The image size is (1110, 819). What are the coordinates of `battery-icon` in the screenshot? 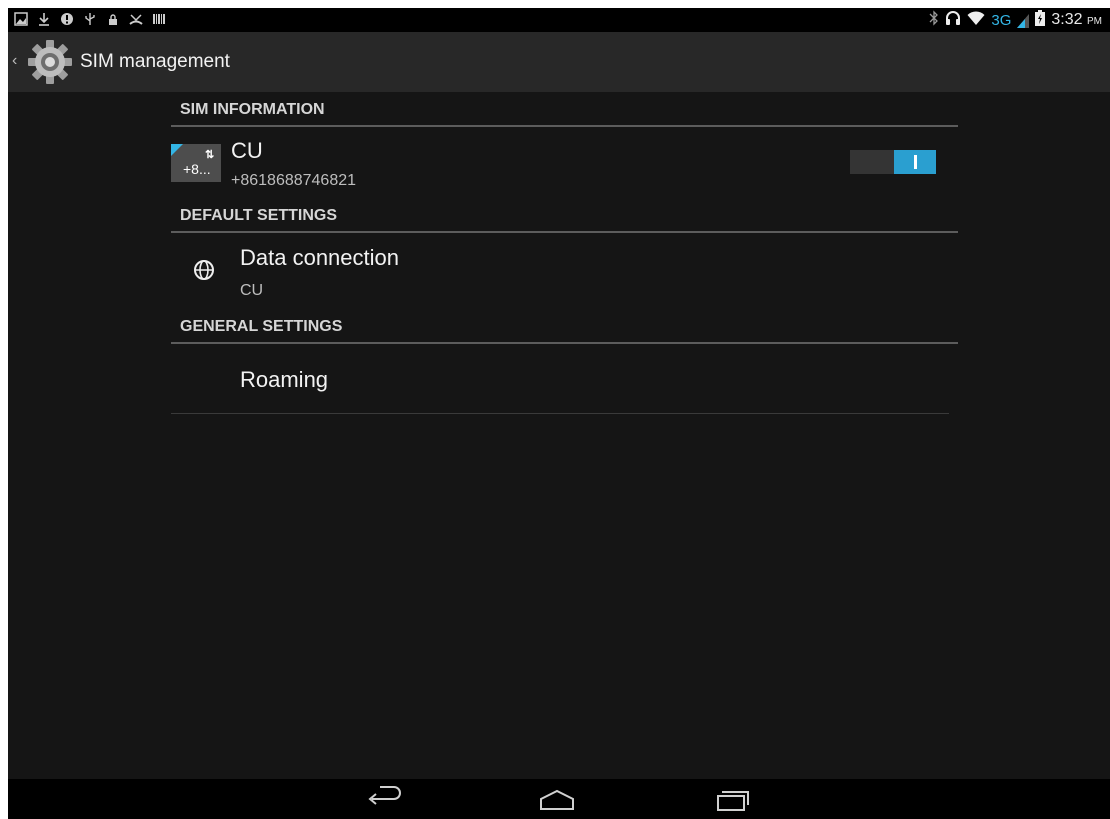 It's located at (1040, 20).